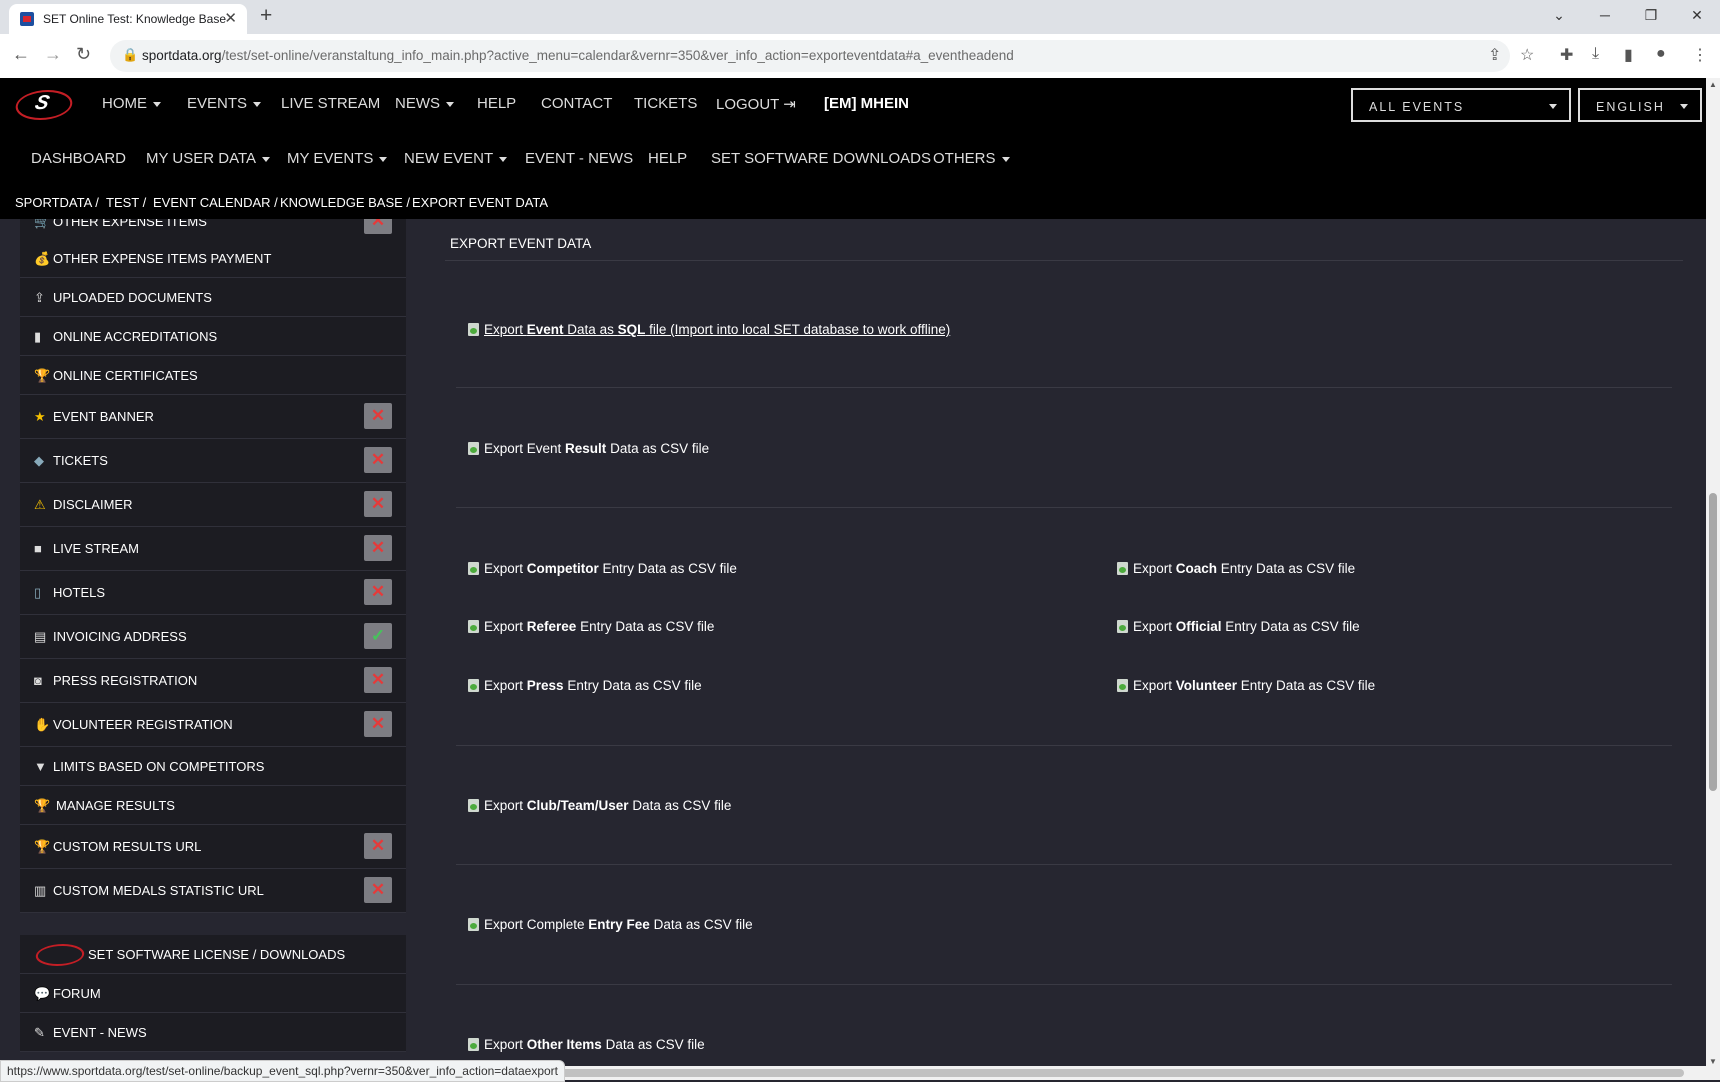 Image resolution: width=1720 pixels, height=1082 pixels. I want to click on sidebar-item-label: VOLUNTEER REGISTRATION, so click(143, 724).